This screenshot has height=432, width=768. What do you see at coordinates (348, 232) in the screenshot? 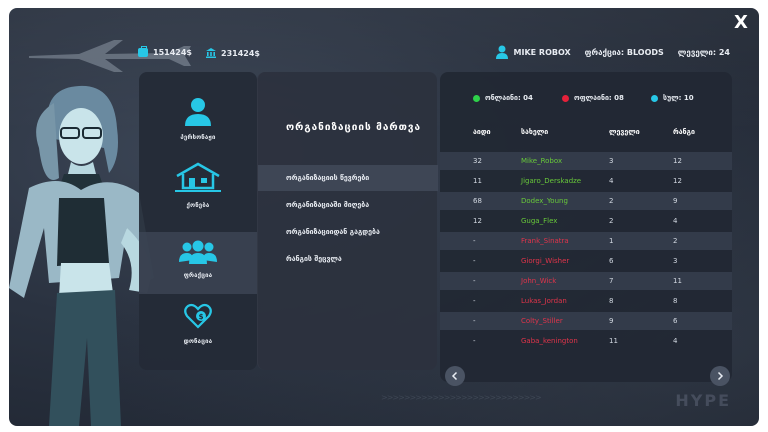
I see `menu-item-kick: ორგანიზაციიდან გაგდება` at bounding box center [348, 232].